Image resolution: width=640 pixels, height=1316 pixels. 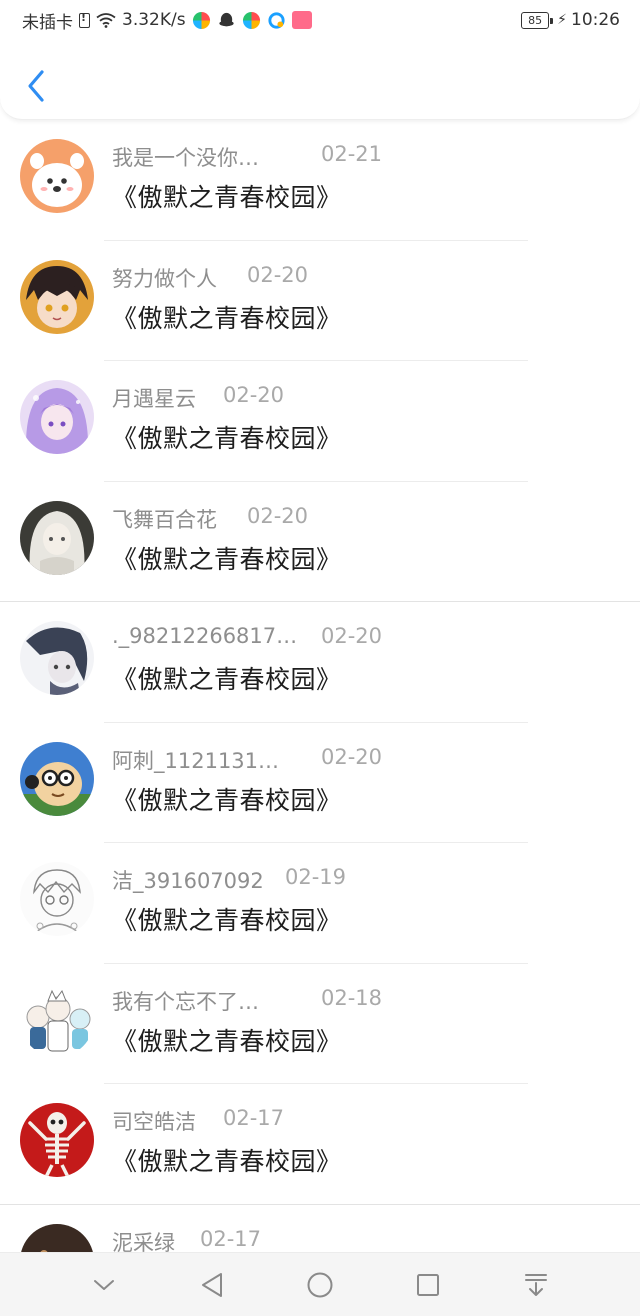 I want to click on list-item: 司空皓洁 02-17 《傲默之青春校园》, so click(x=320, y=1144).